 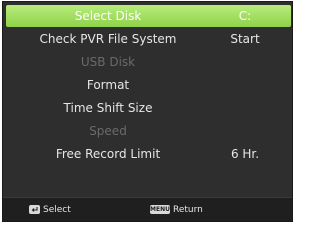 What do you see at coordinates (108, 108) in the screenshot?
I see `menu-item-label: Time Shift Size` at bounding box center [108, 108].